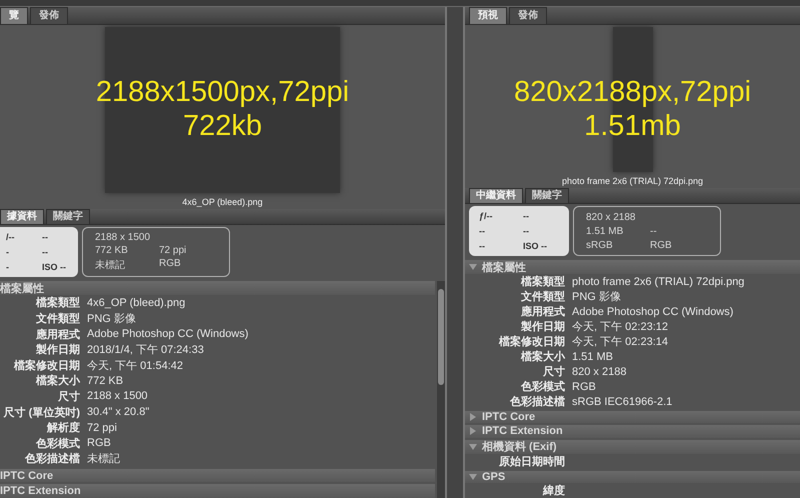  Describe the element at coordinates (14, 15) in the screenshot. I see `panel-tab: 覽` at that location.